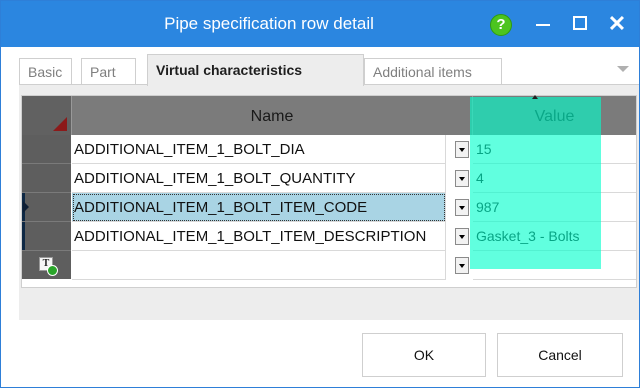 The image size is (640, 388). I want to click on current-row-pointer-icon, so click(26, 207).